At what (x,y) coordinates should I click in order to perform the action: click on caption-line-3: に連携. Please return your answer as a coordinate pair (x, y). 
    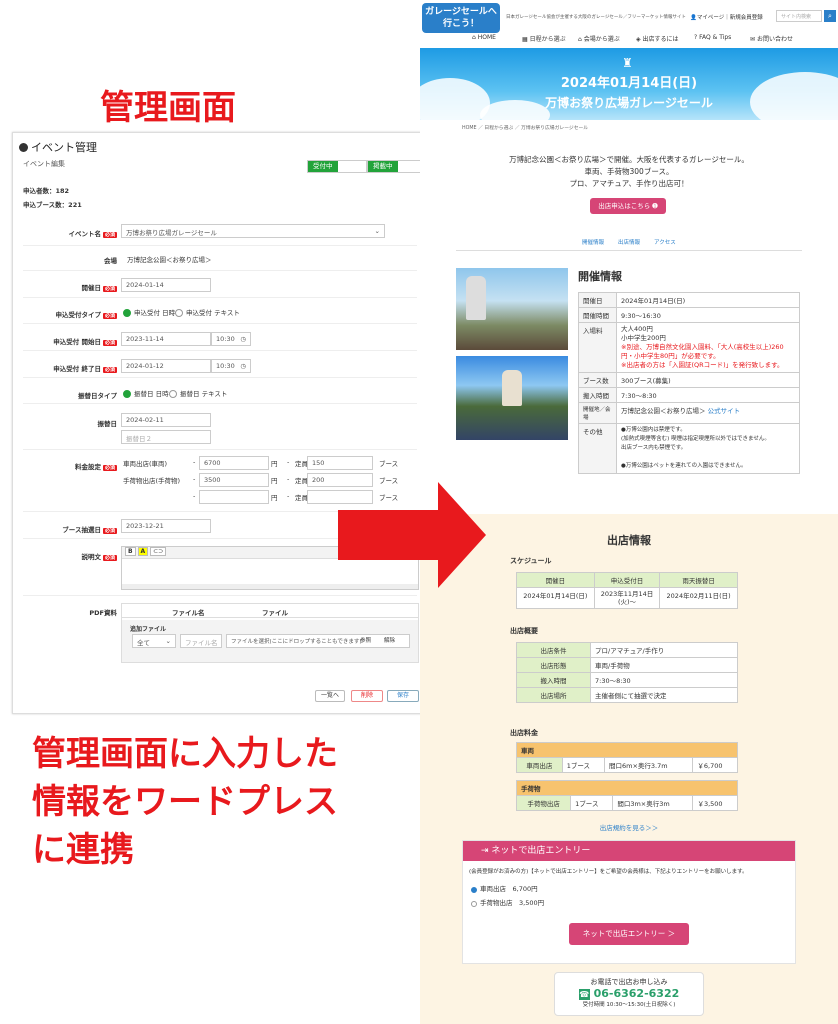
    Looking at the image, I should click on (83, 850).